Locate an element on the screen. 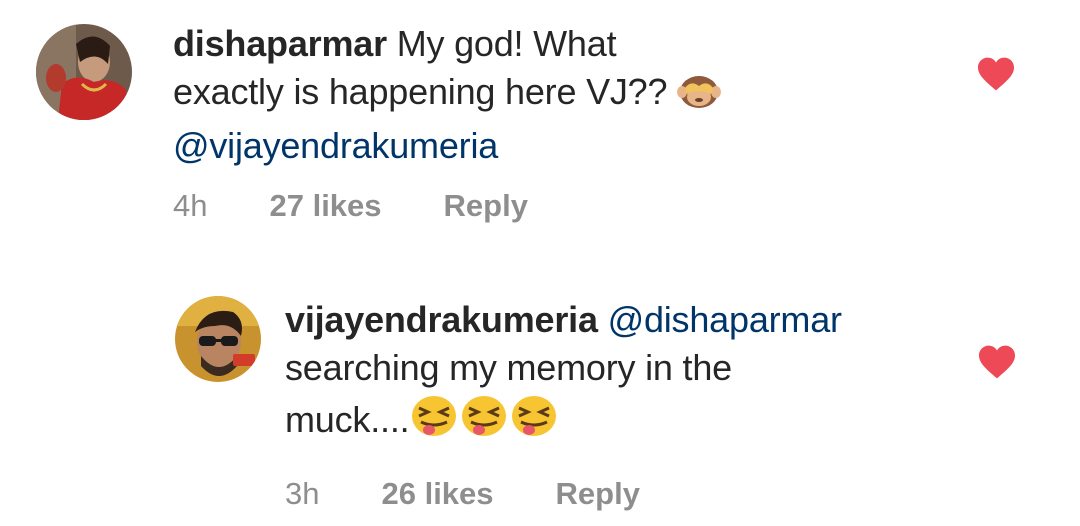  comment-username: dishaparmar is located at coordinates (280, 43).